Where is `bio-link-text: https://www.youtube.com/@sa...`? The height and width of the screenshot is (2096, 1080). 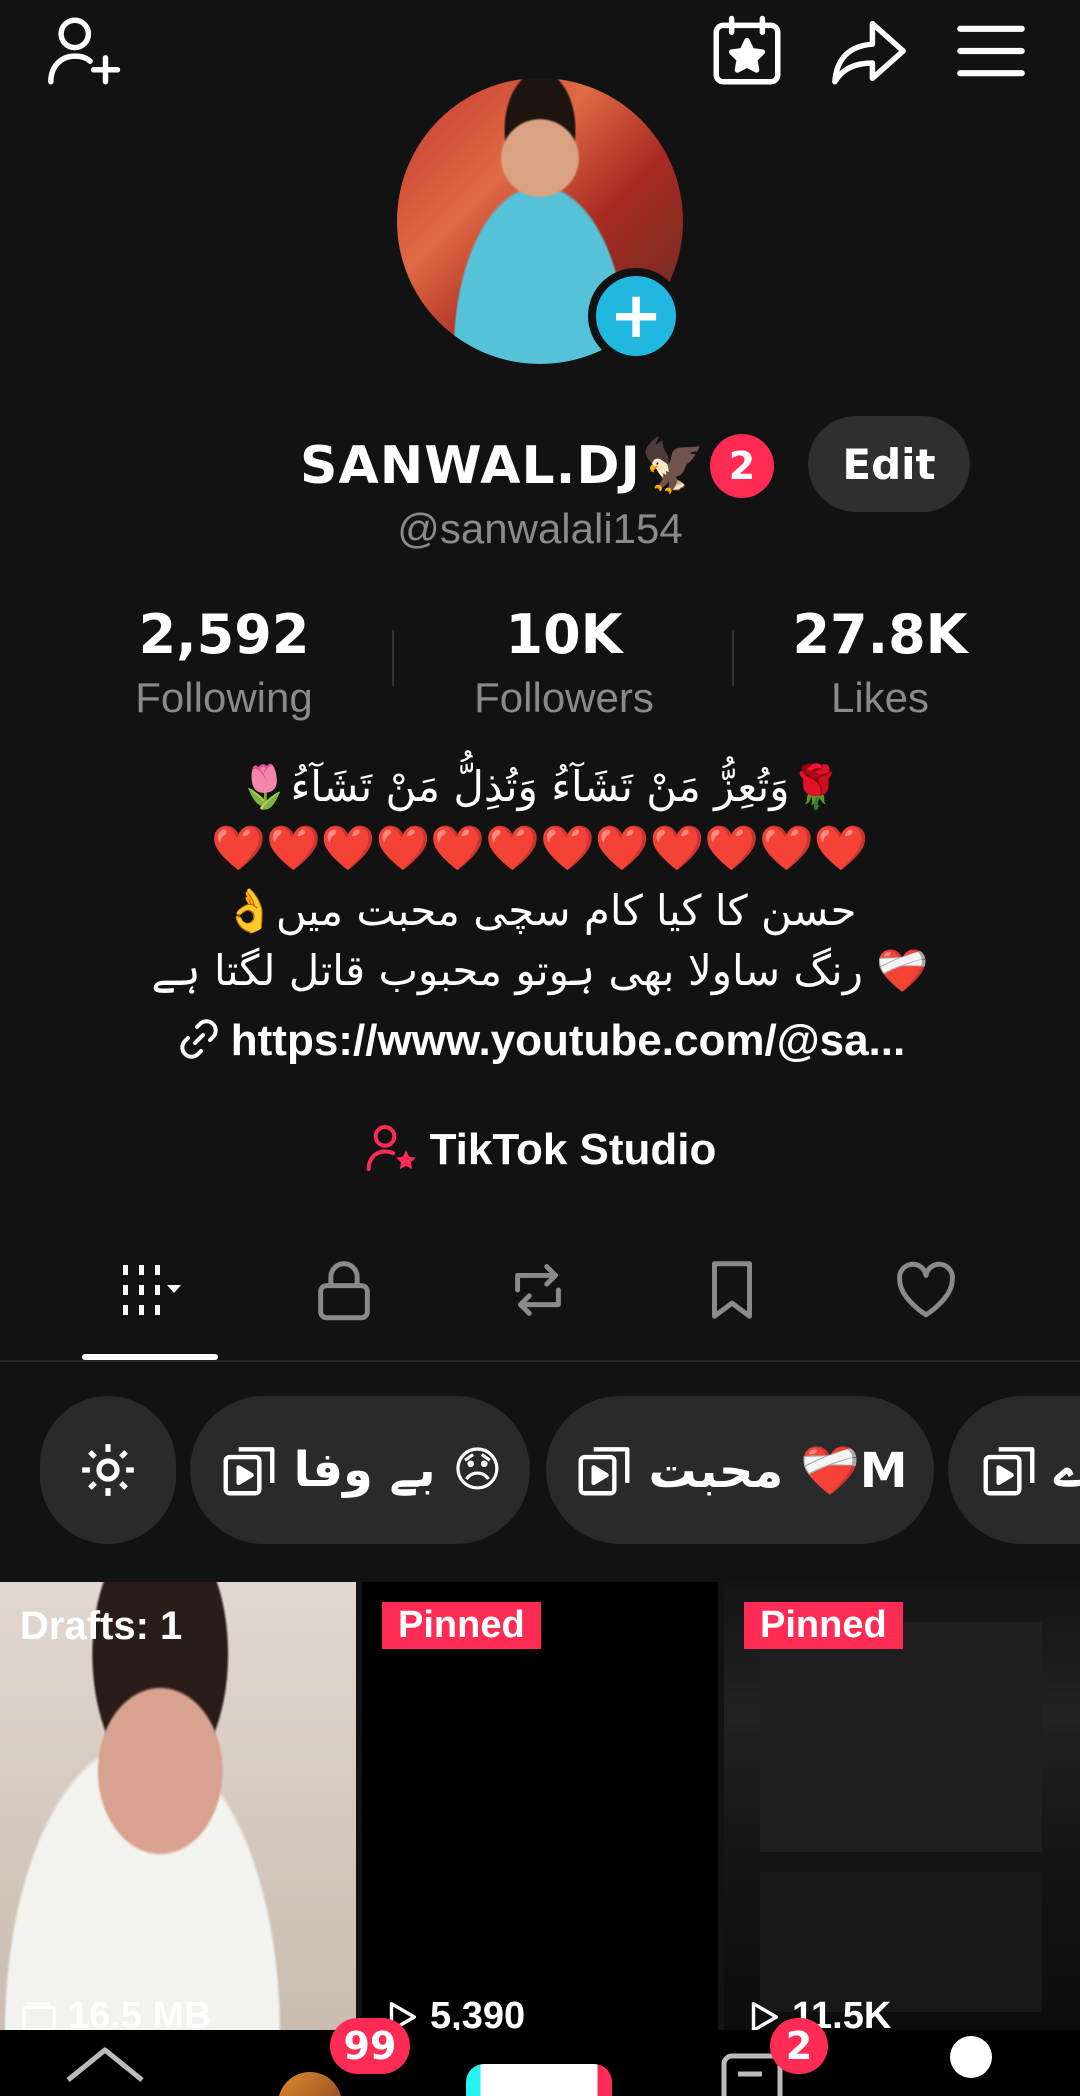
bio-link-text: https://www.youtube.com/@sa... is located at coordinates (568, 1040).